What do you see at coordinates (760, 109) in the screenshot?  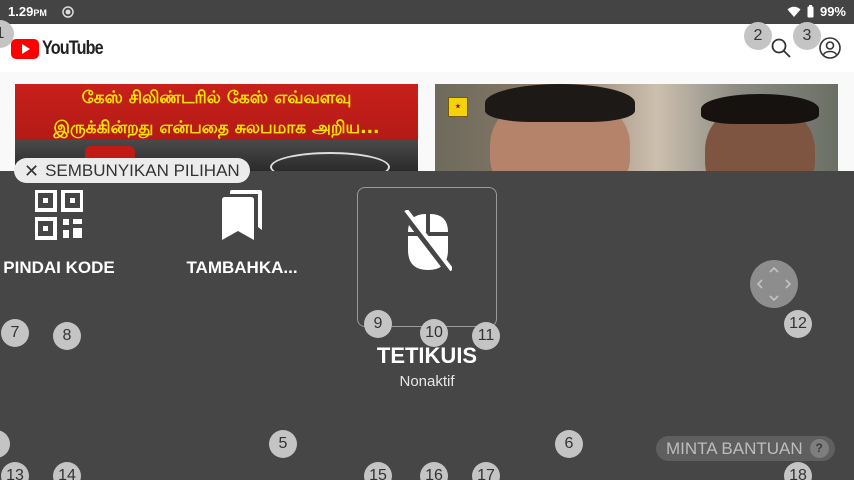 I see `thumbnail-person-2-hair` at bounding box center [760, 109].